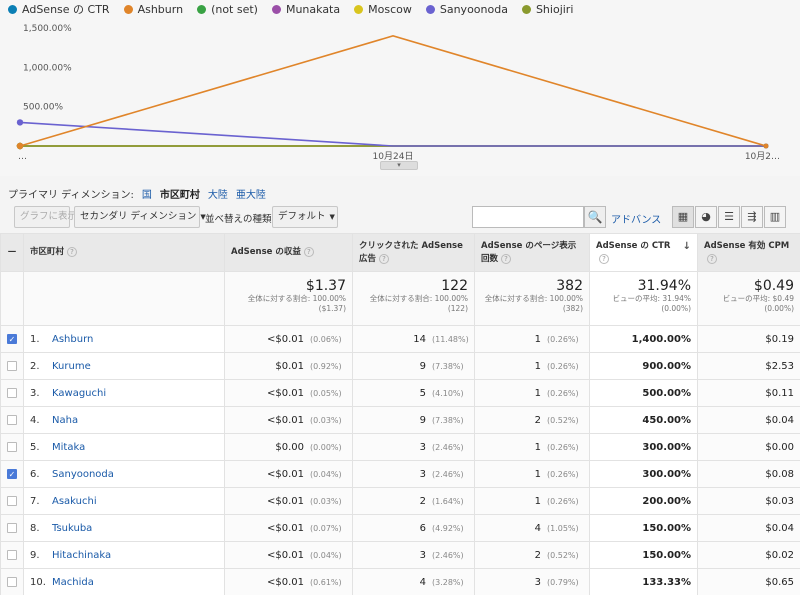 This screenshot has height=595, width=800. Describe the element at coordinates (399, 165) in the screenshot. I see `chart-resize-handle: ▾` at that location.